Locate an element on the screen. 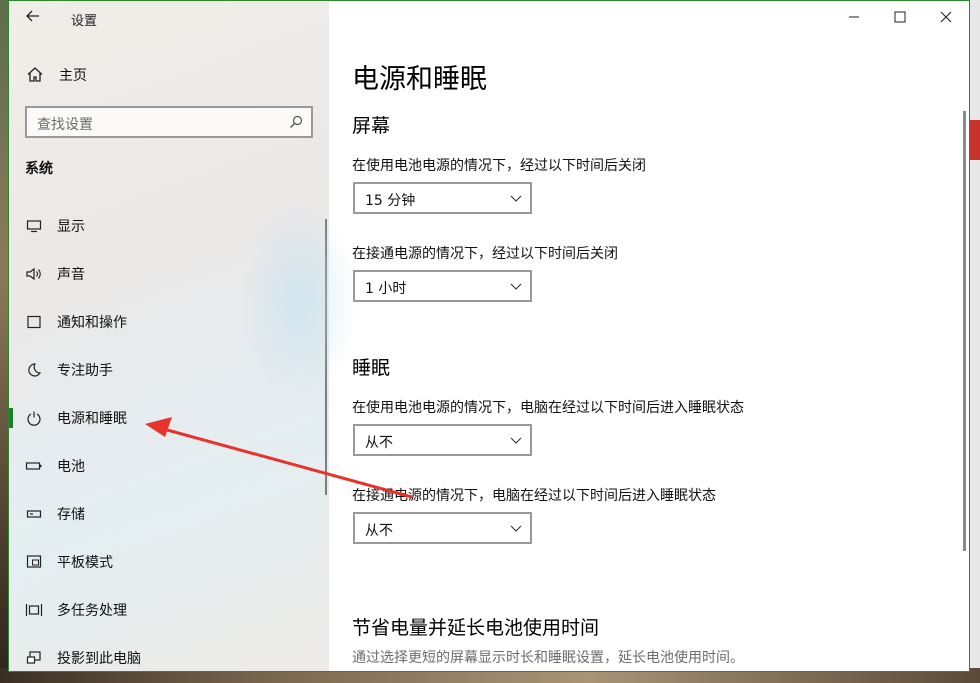  sidebar-item-display: 显示 is located at coordinates (169, 226).